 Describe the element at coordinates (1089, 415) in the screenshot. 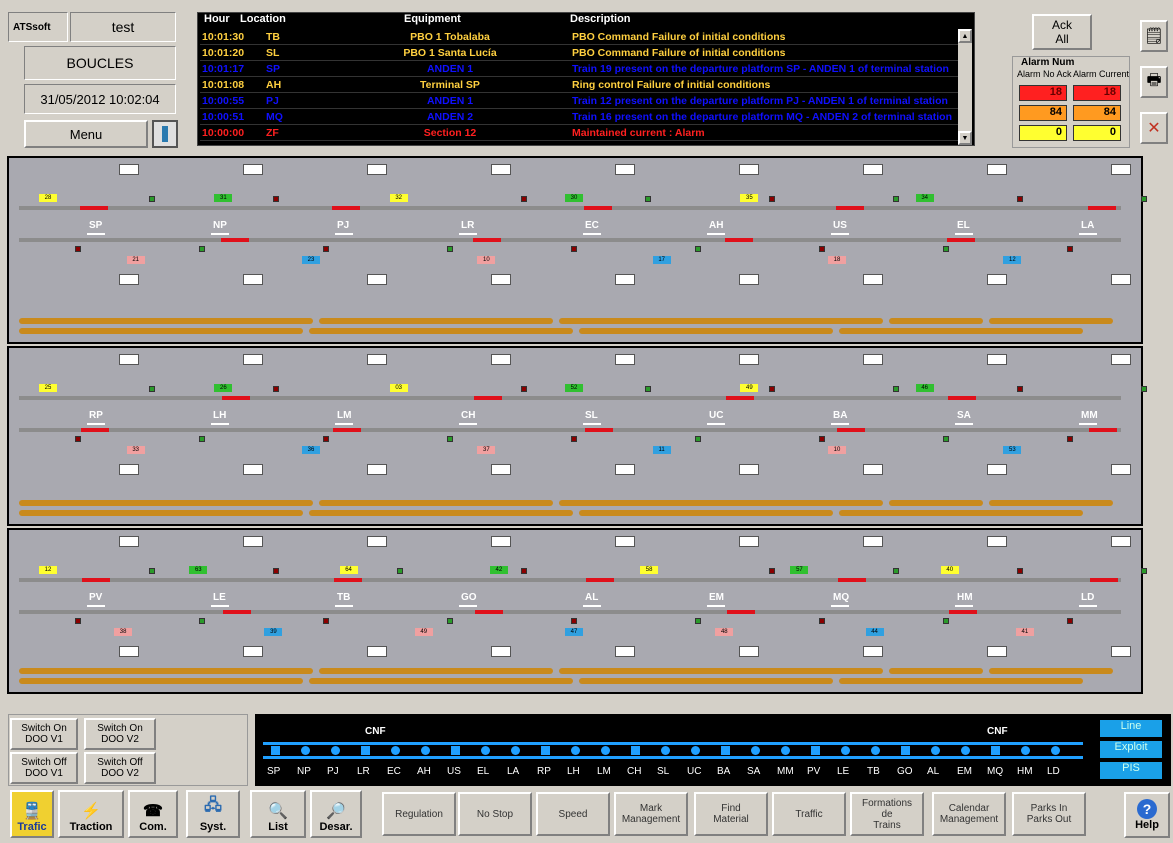

I see `station-label-mm: MM` at that location.